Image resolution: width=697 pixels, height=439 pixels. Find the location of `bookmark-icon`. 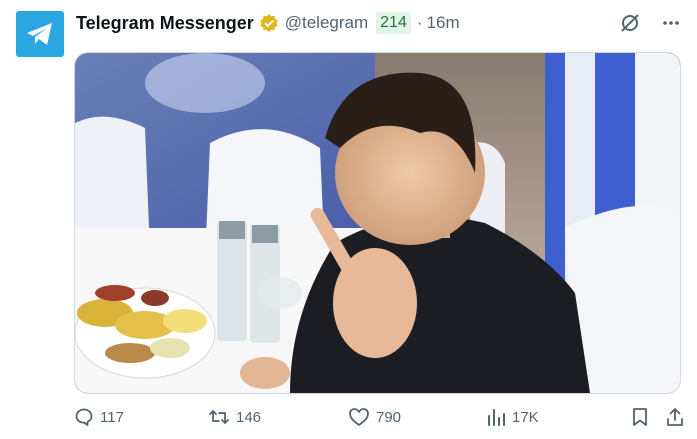

bookmark-icon is located at coordinates (640, 417).